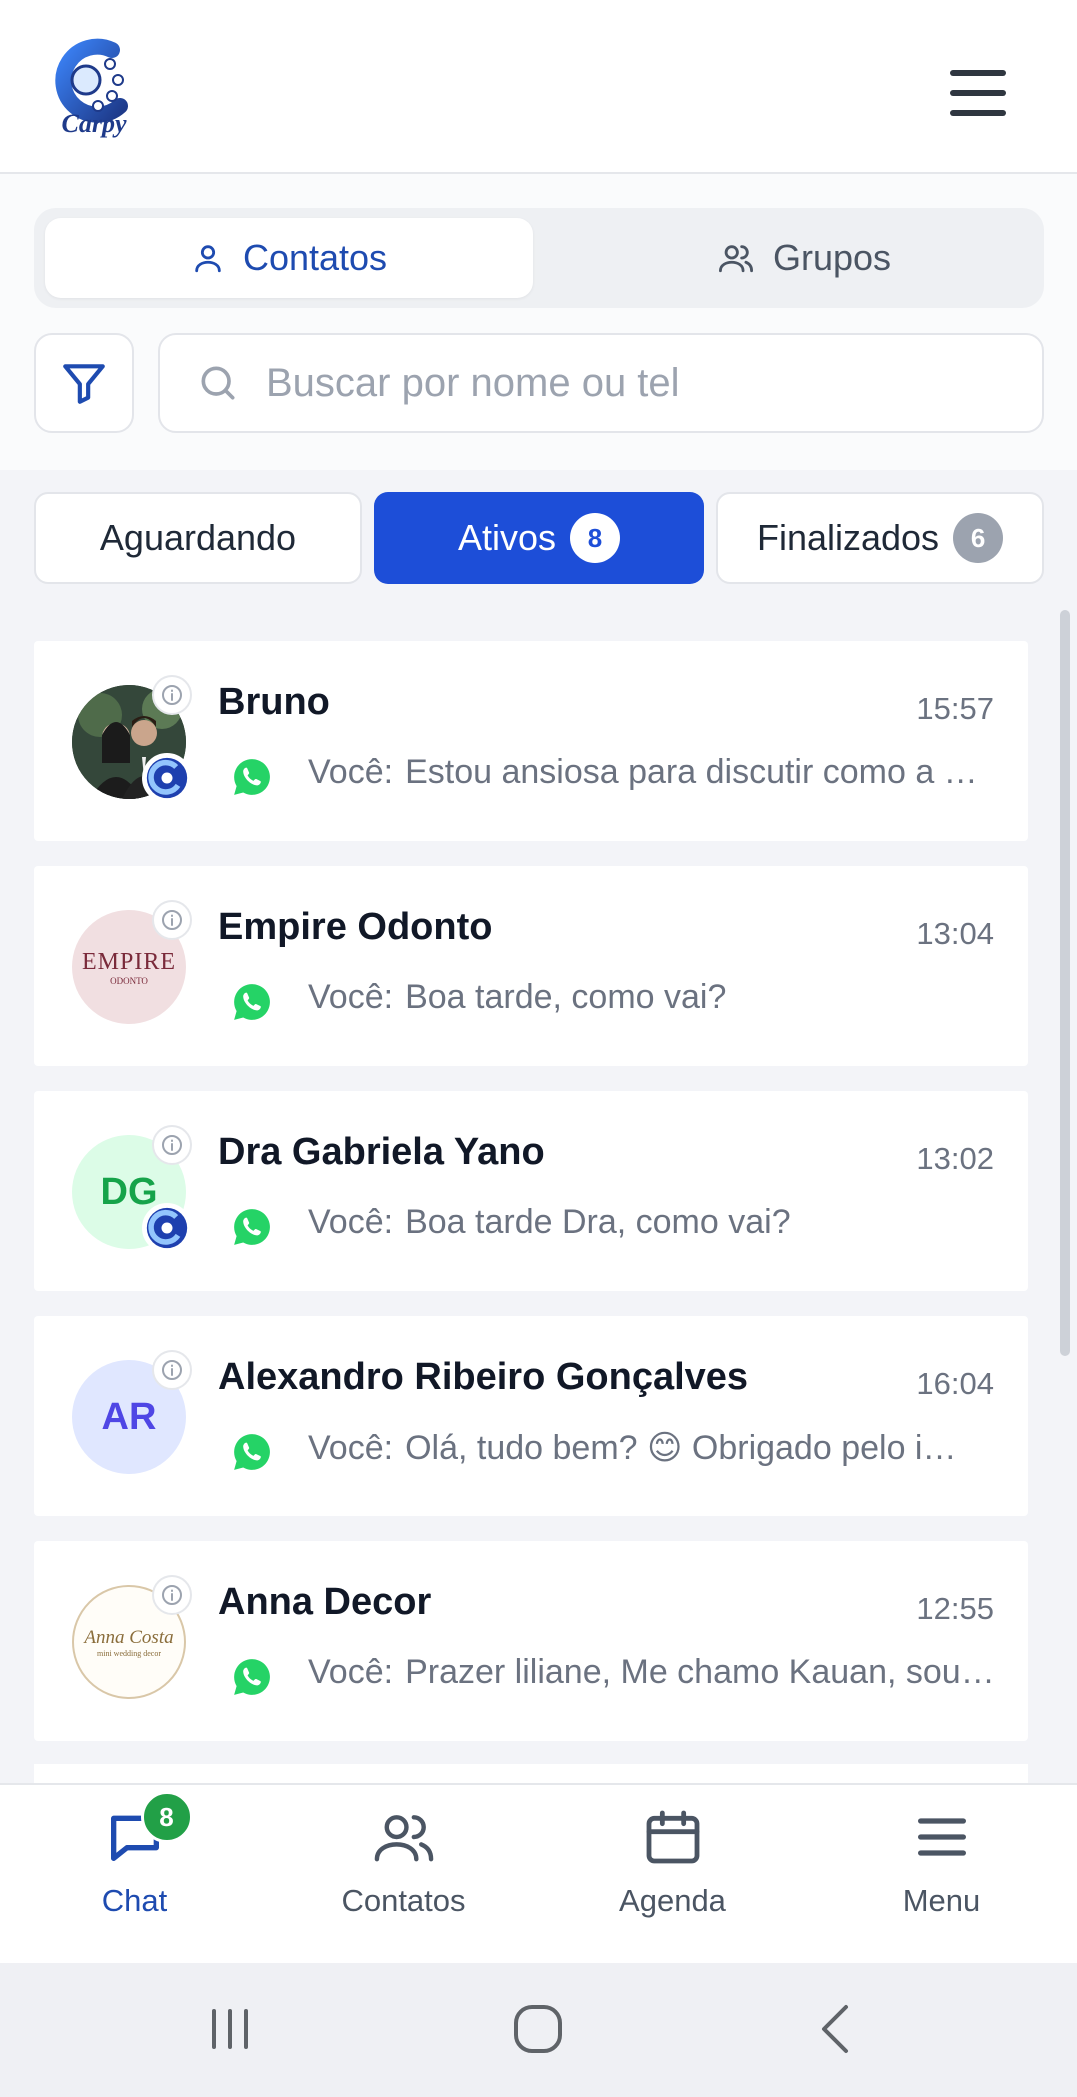 The width and height of the screenshot is (1077, 2097). Describe the element at coordinates (507, 537) in the screenshot. I see `status-tab-ativos-label: Ativos` at that location.